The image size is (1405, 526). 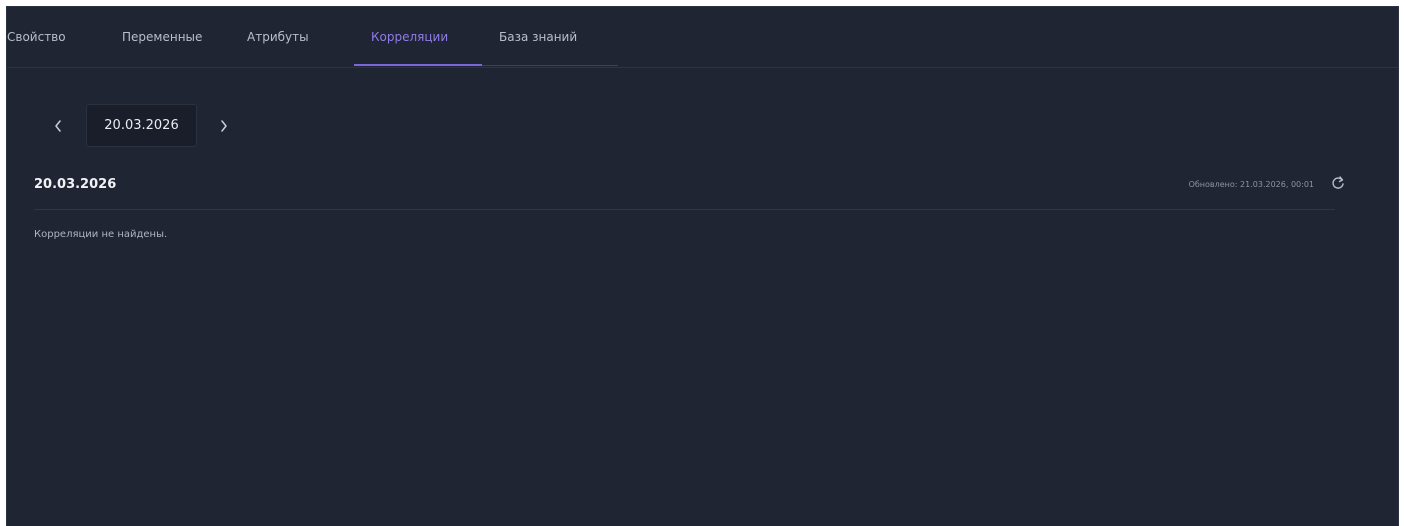 What do you see at coordinates (418, 65) in the screenshot?
I see `active-tab-indicator` at bounding box center [418, 65].